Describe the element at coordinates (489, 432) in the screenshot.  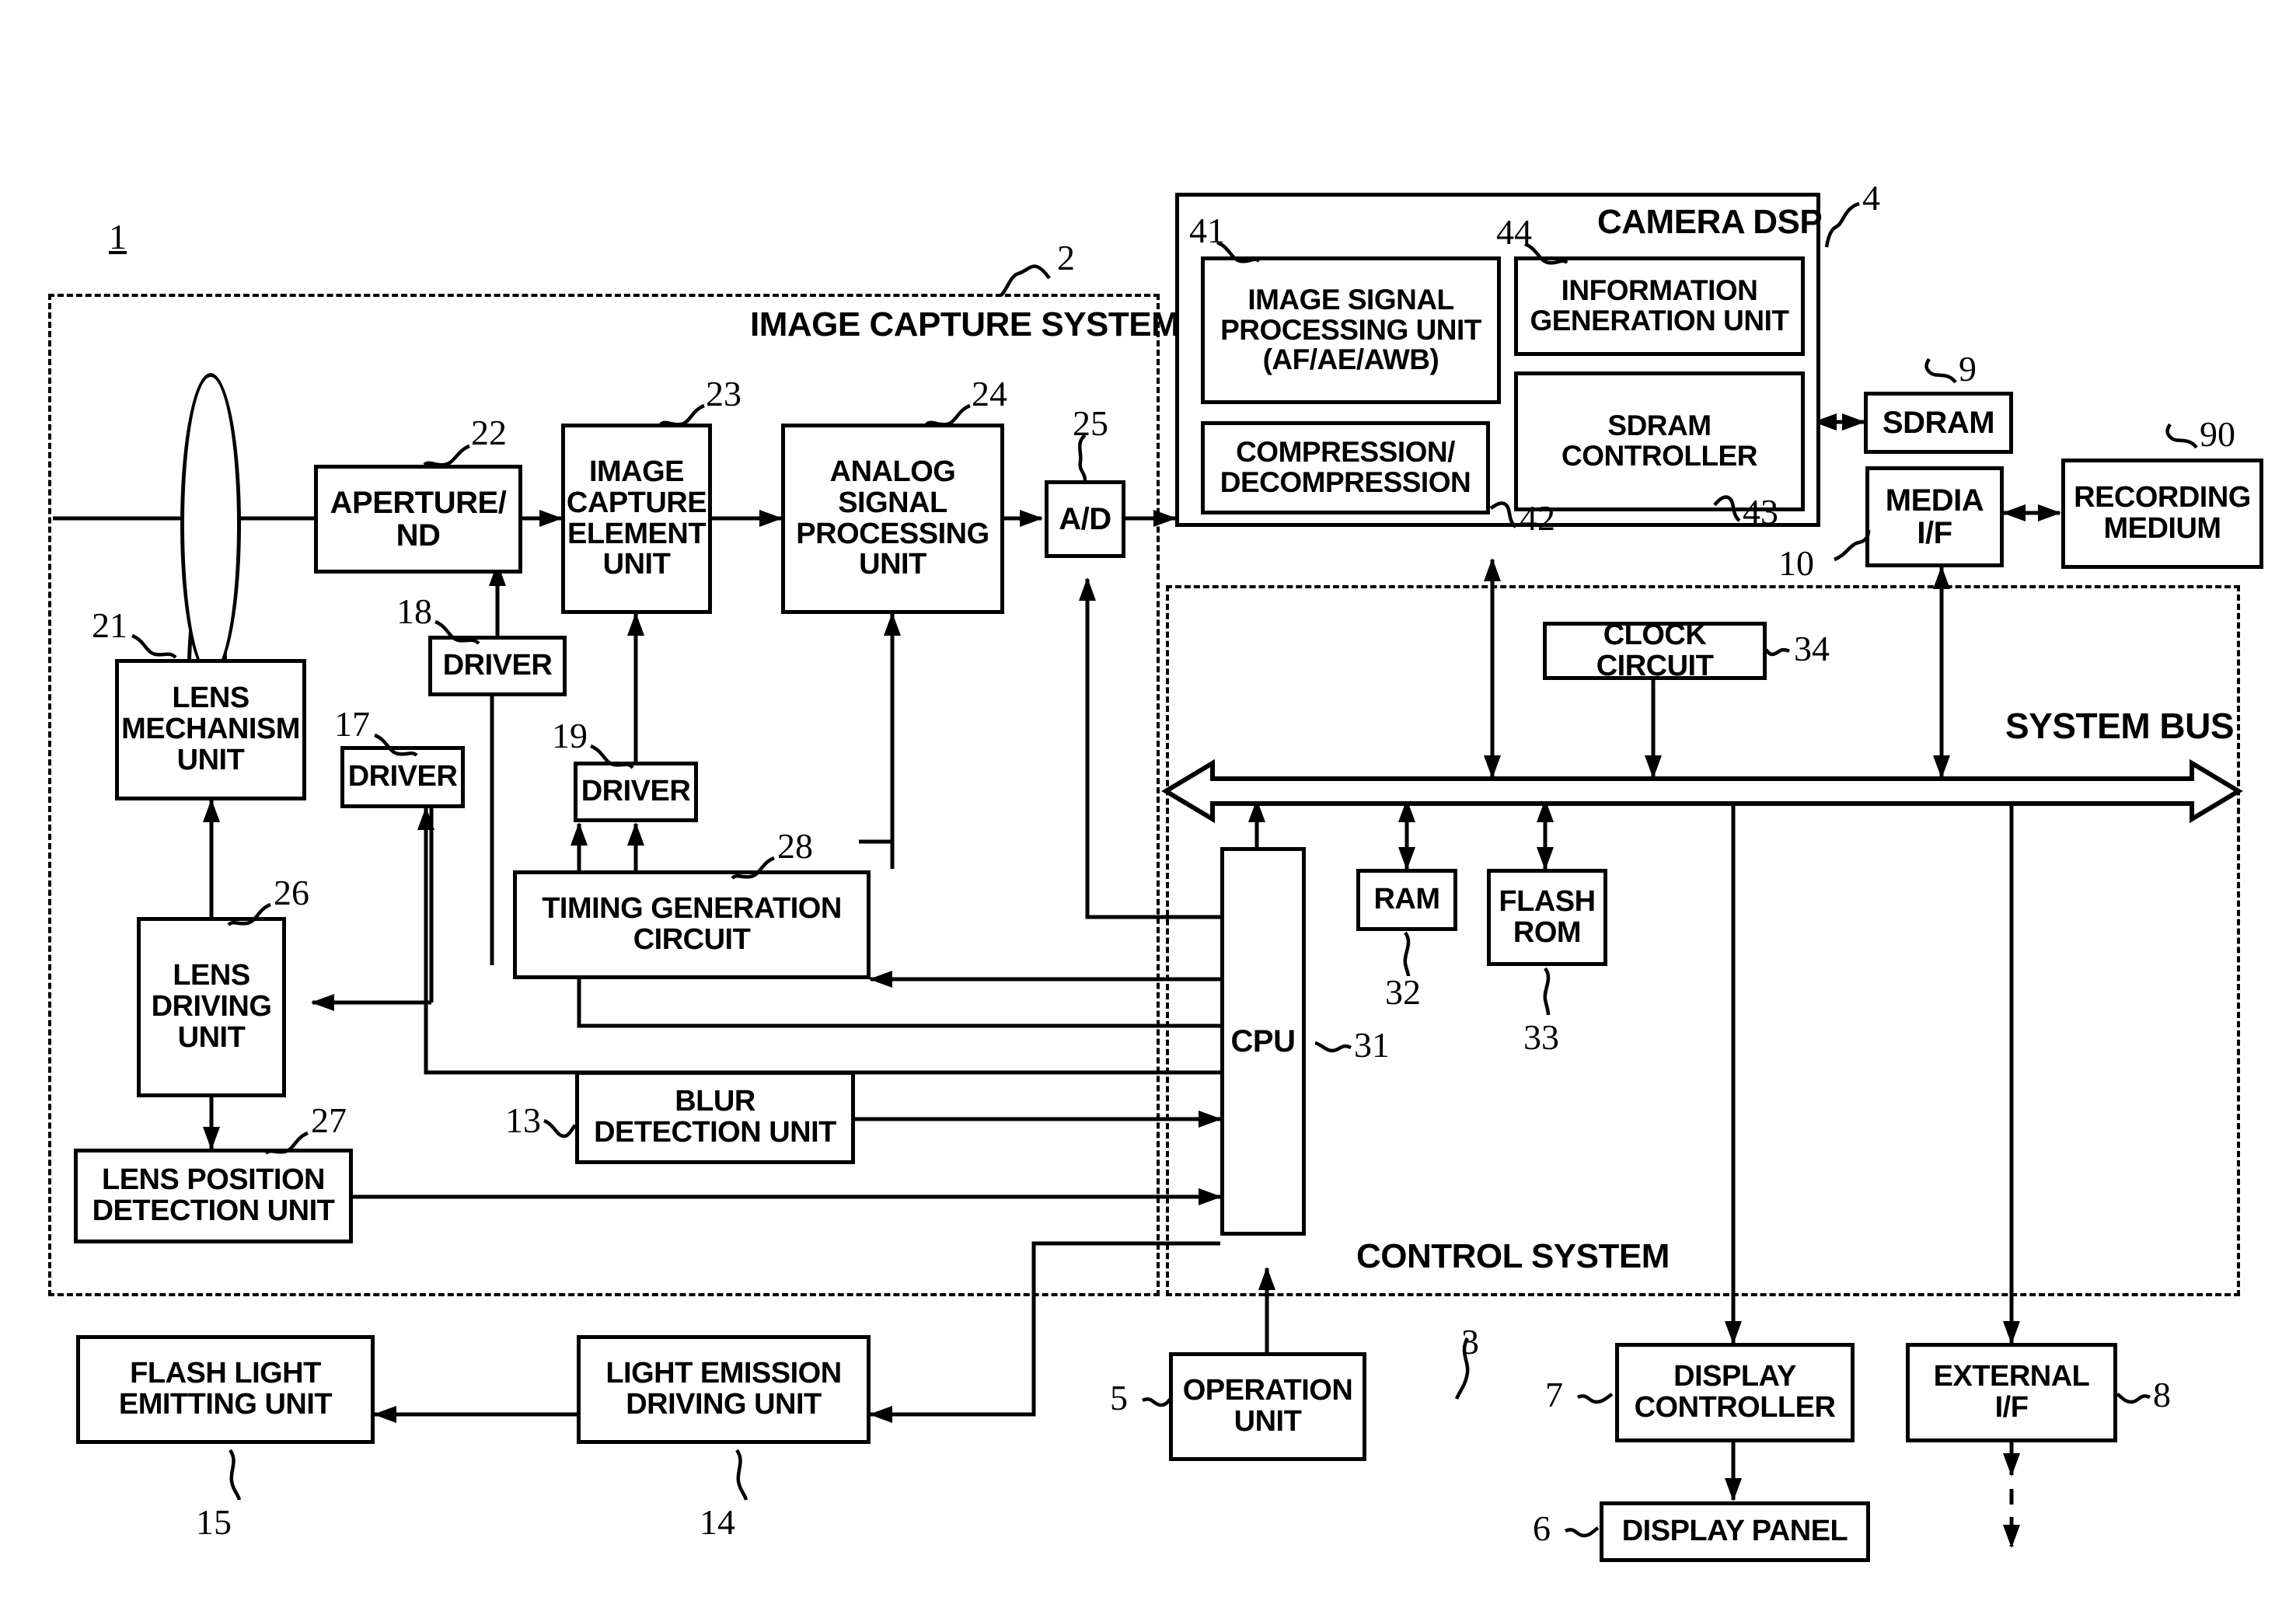
I see `ref-numeral-22: 22` at that location.